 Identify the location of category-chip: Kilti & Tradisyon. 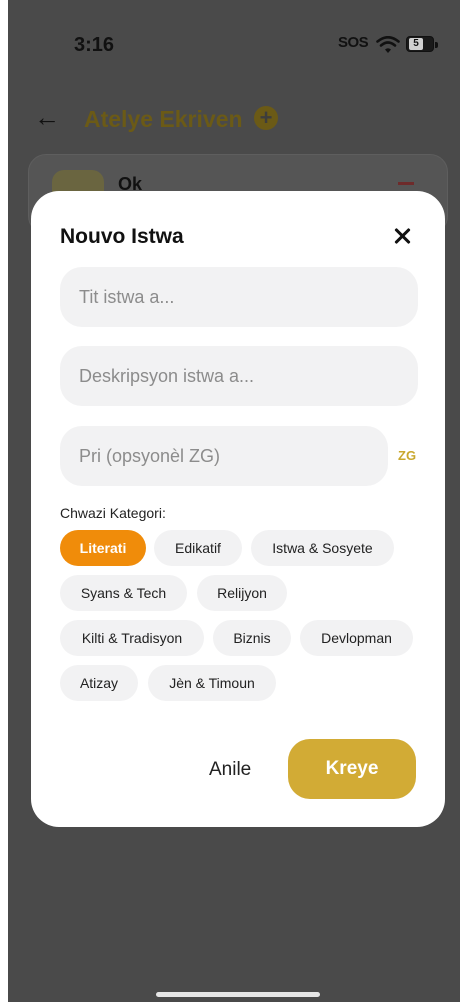
(132, 638).